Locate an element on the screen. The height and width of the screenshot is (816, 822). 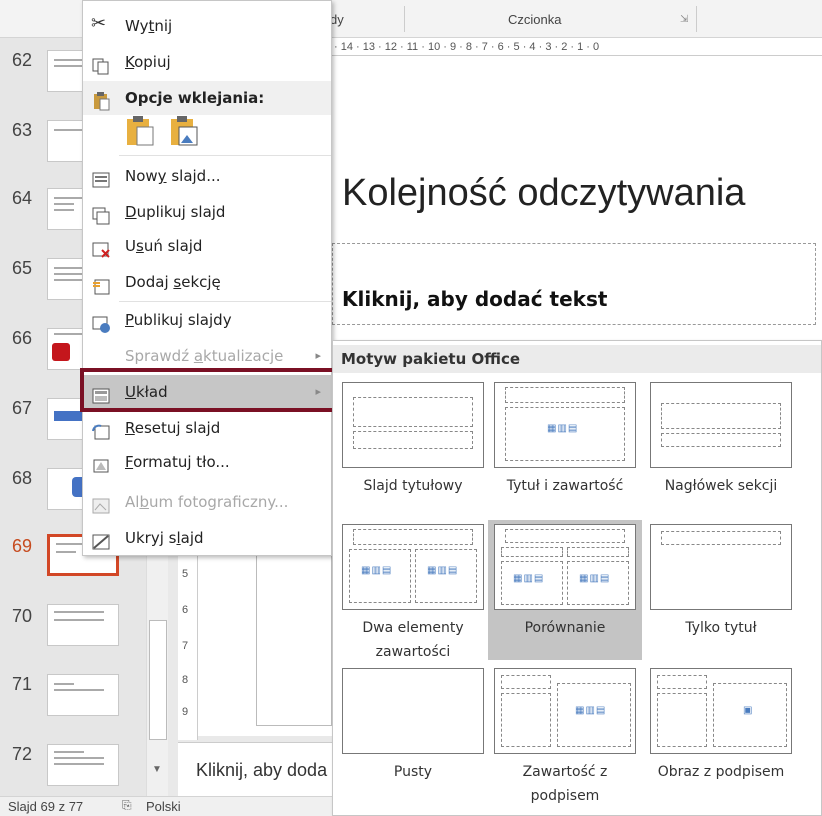
layout-blank: Pusty is located at coordinates (413, 734).